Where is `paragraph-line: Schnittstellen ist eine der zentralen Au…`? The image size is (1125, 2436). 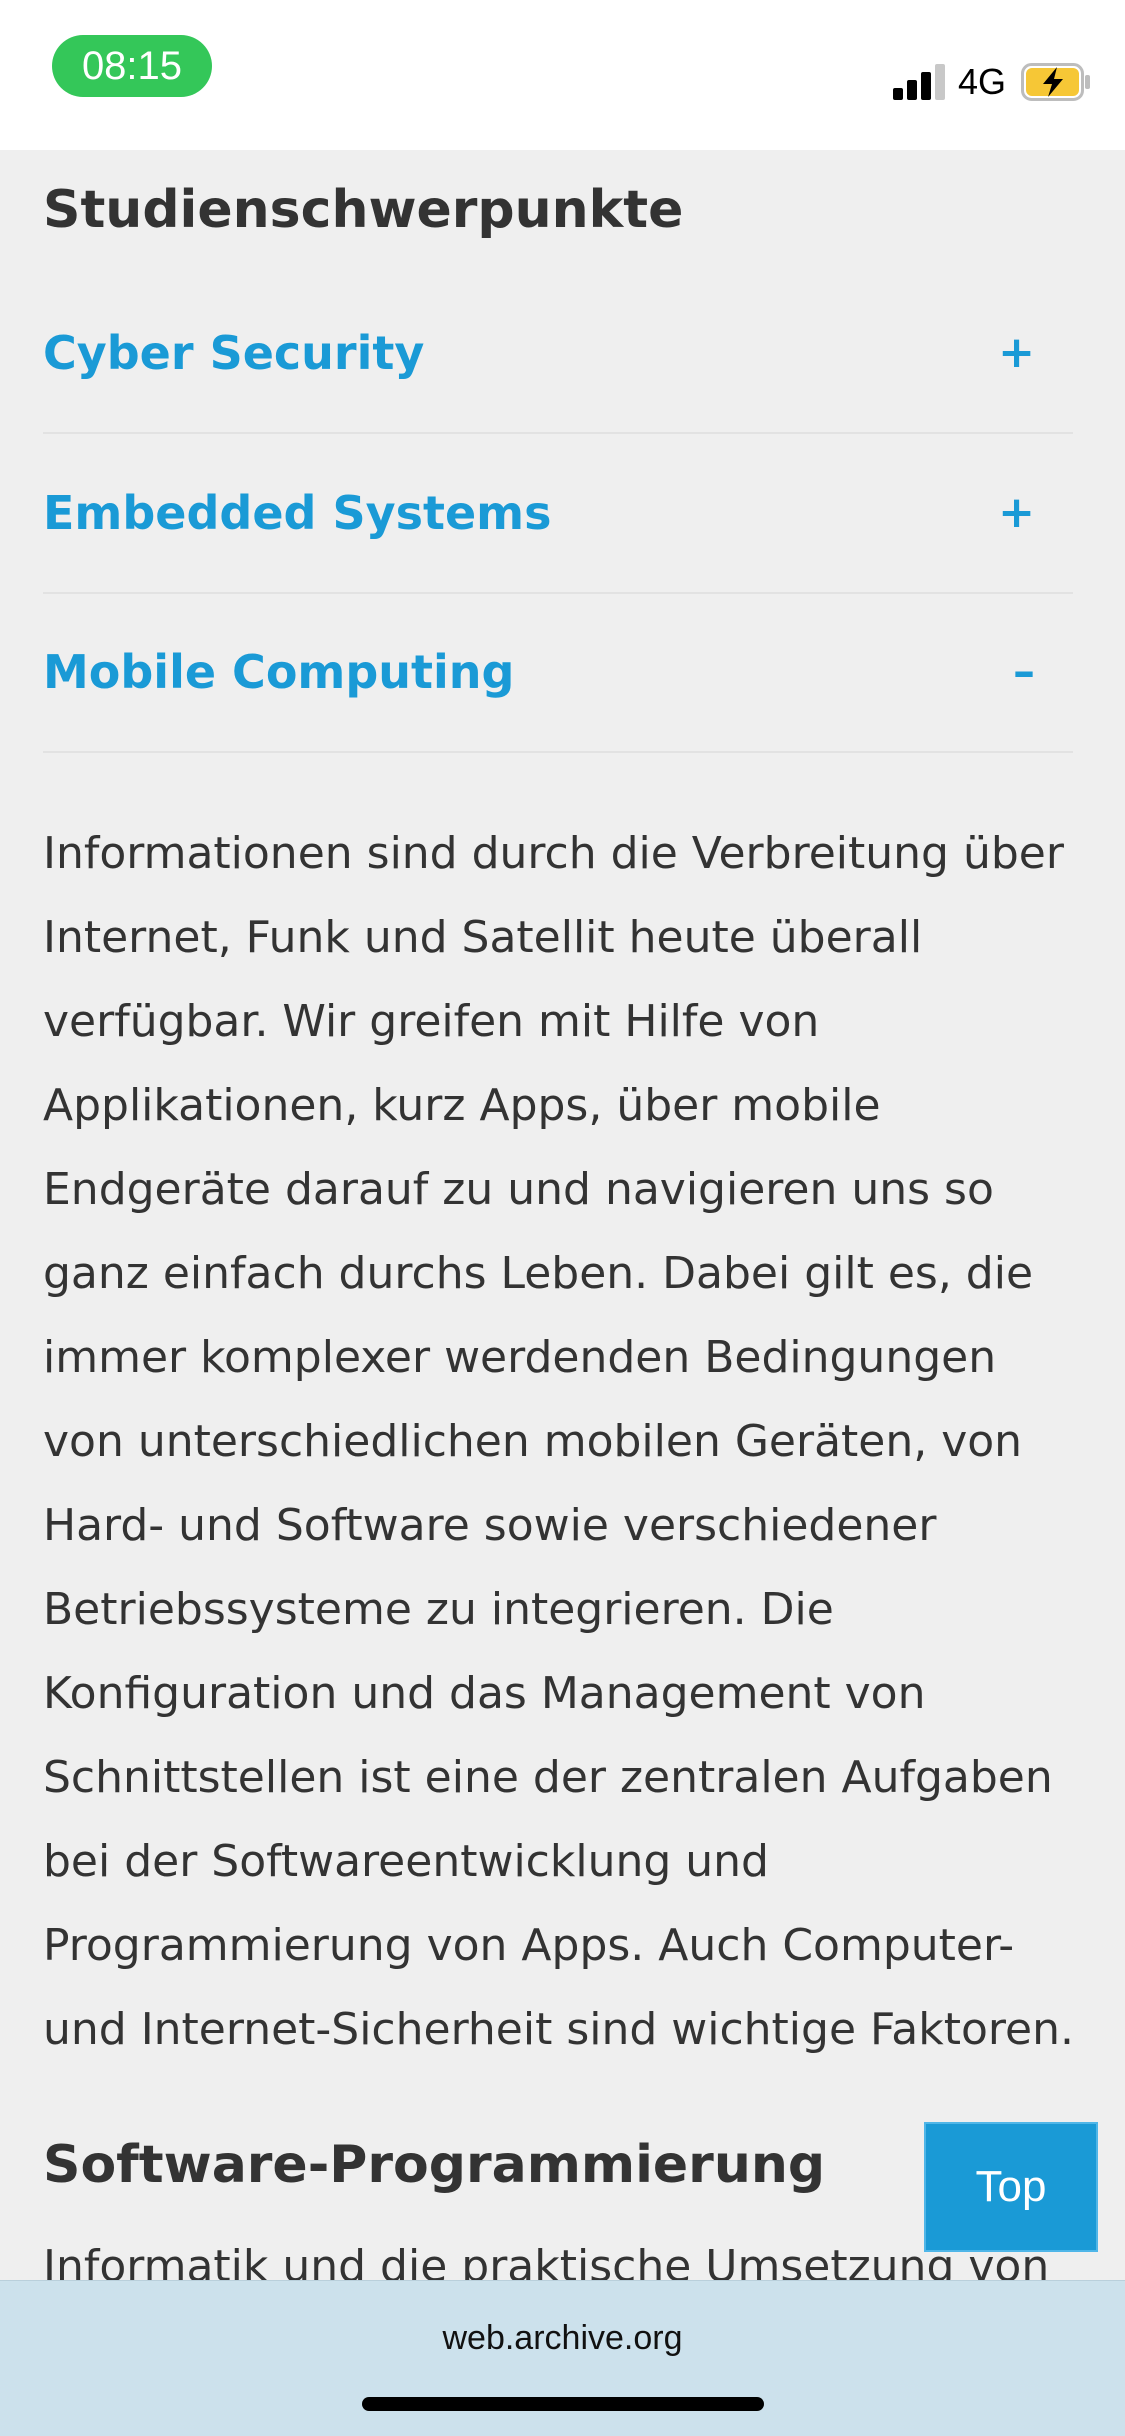
paragraph-line: Schnittstellen ist eine der zentralen Au… is located at coordinates (548, 1777).